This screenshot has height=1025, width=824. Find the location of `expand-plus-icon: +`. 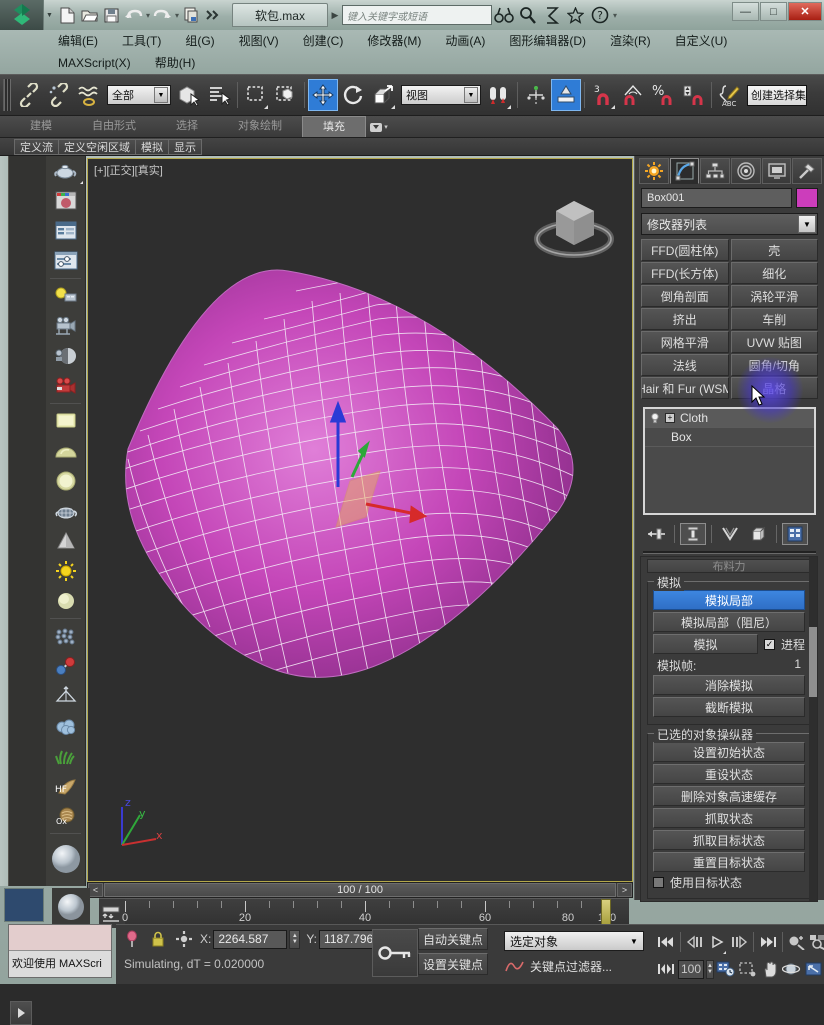

expand-plus-icon: + is located at coordinates (670, 418).